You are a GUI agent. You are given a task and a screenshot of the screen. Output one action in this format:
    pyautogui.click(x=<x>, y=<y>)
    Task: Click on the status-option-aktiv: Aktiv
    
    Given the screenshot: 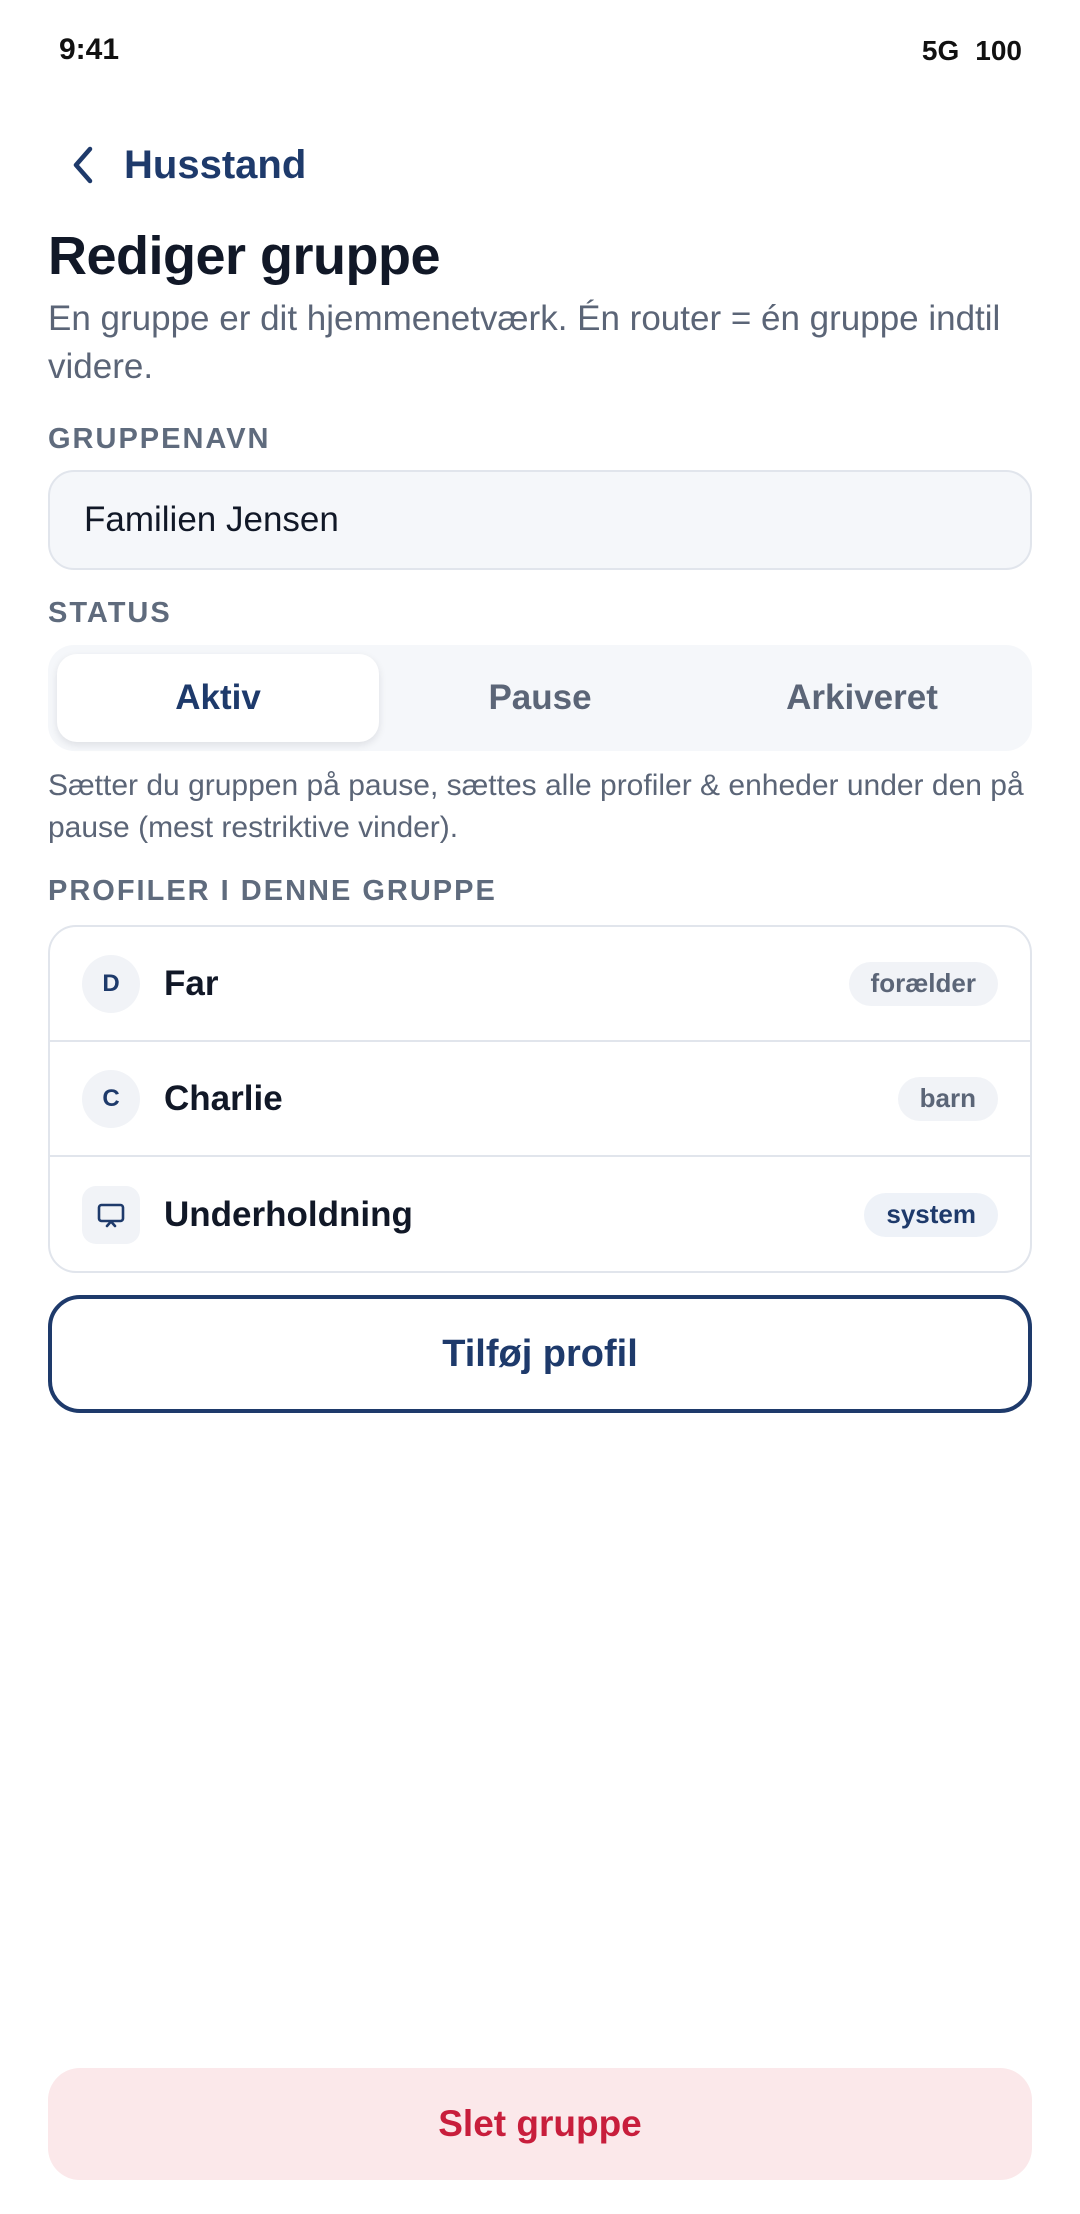 What is the action you would take?
    pyautogui.click(x=218, y=698)
    